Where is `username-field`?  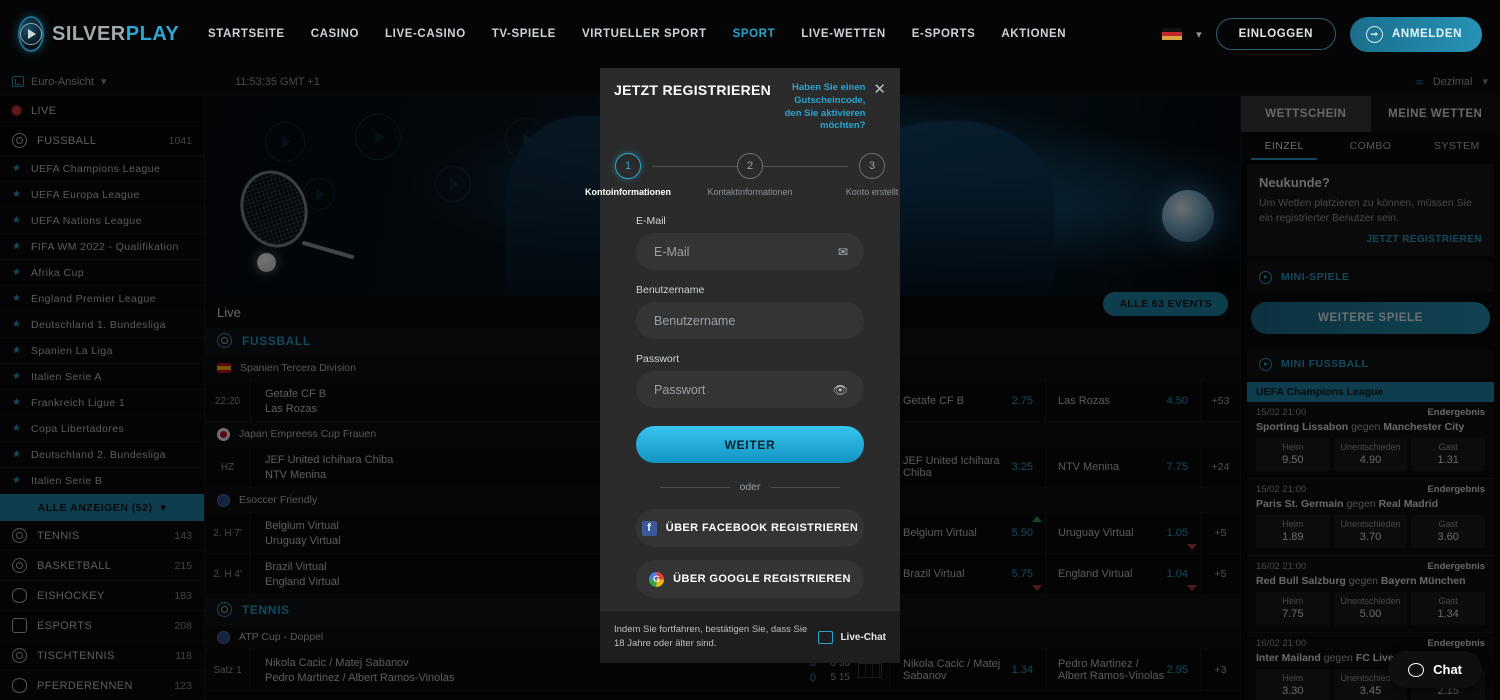 username-field is located at coordinates (750, 321).